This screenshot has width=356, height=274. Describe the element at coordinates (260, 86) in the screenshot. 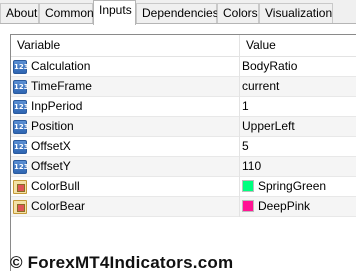

I see `input-value: current` at that location.